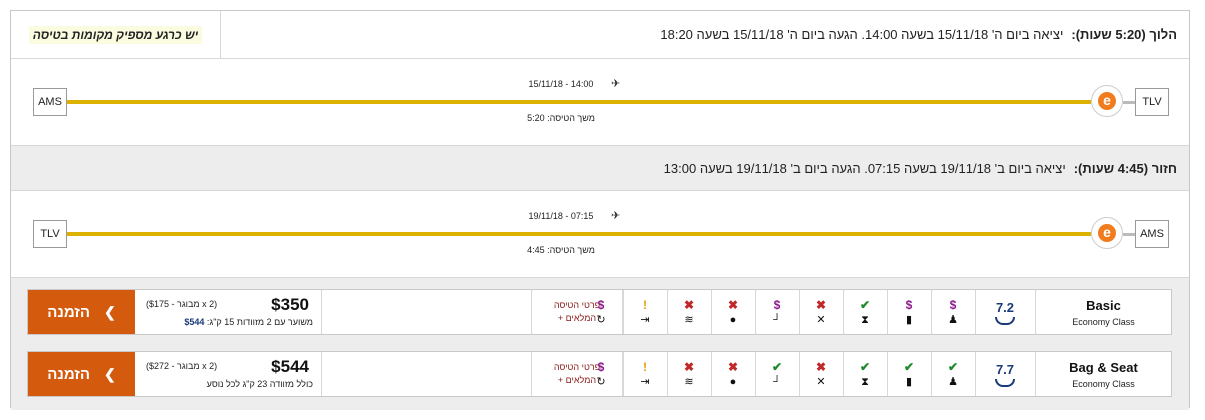 This screenshot has width=1205, height=420. What do you see at coordinates (536, 250) in the screenshot?
I see `duration-value: 4:45` at bounding box center [536, 250].